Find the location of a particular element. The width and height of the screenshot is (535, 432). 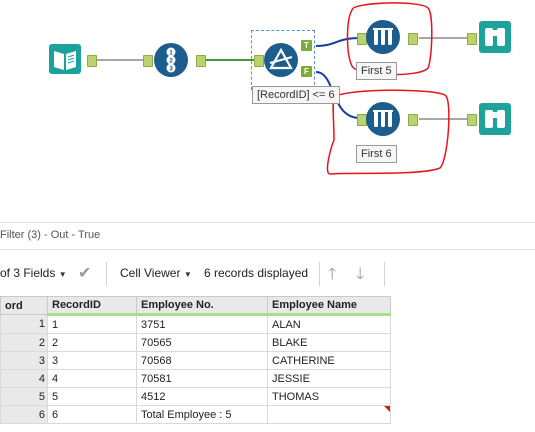

recordid-output-anchor is located at coordinates (201, 61).